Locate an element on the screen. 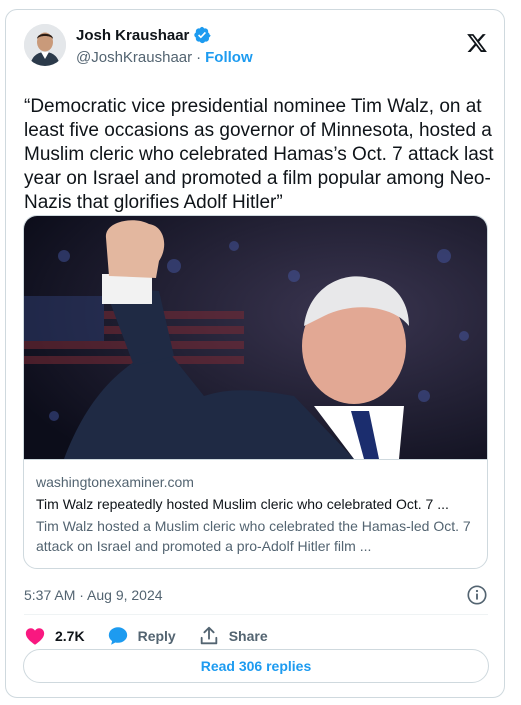 Image resolution: width=521 pixels, height=705 pixels. share-label: Share is located at coordinates (248, 636).